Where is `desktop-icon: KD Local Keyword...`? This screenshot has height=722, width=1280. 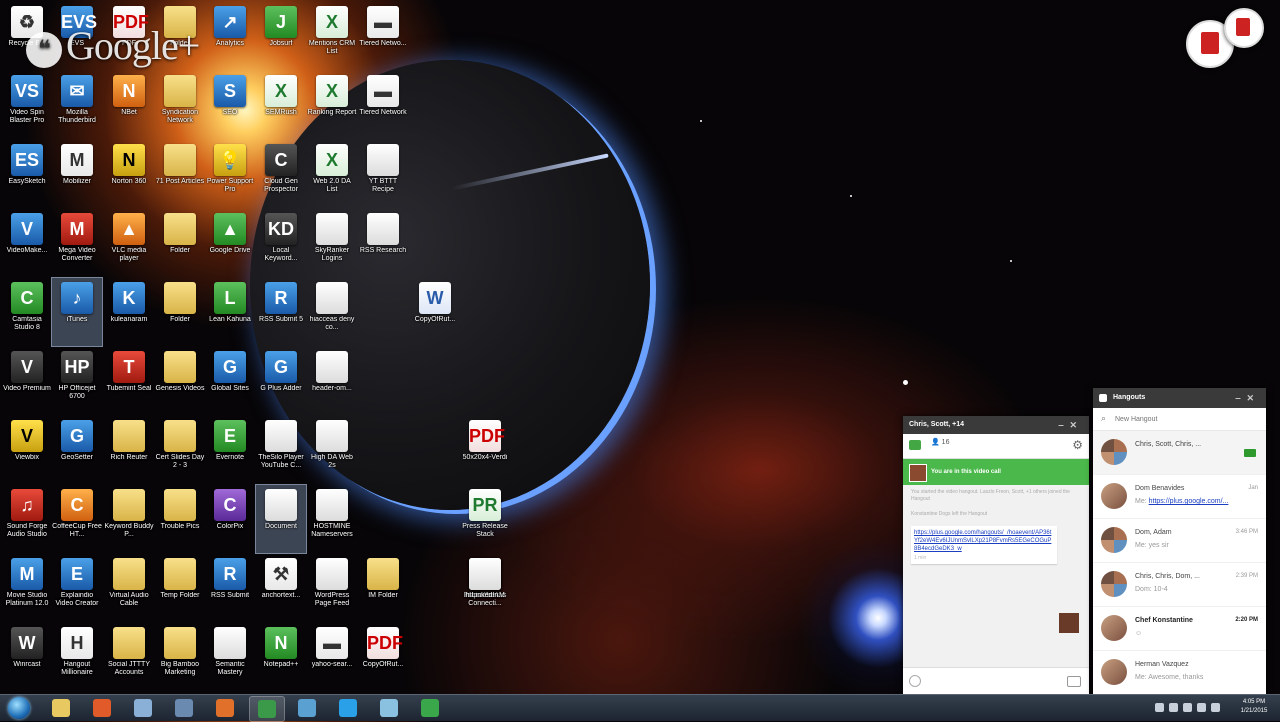 desktop-icon: KD Local Keyword... is located at coordinates (281, 243).